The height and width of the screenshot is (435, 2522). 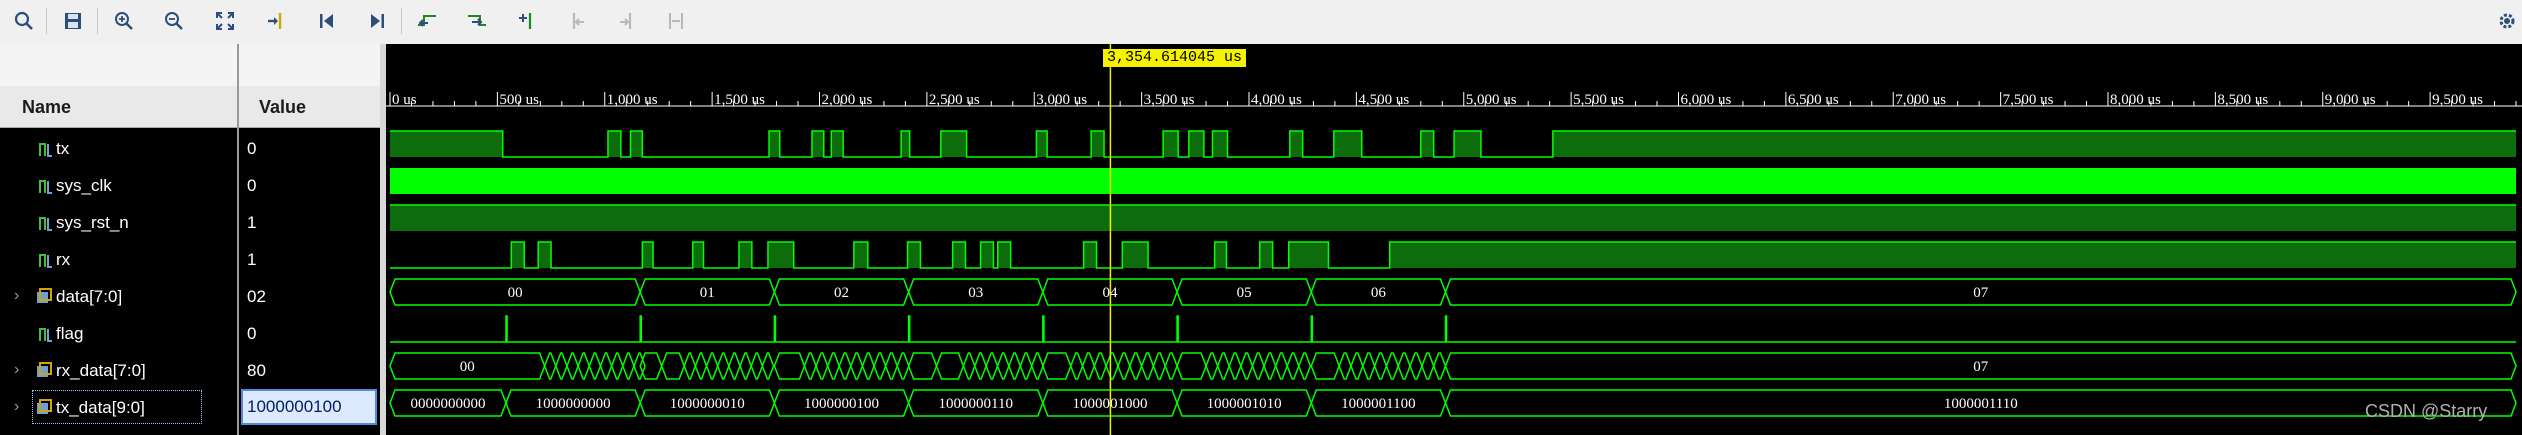 I want to click on add-marker-icon, so click(x=527, y=21).